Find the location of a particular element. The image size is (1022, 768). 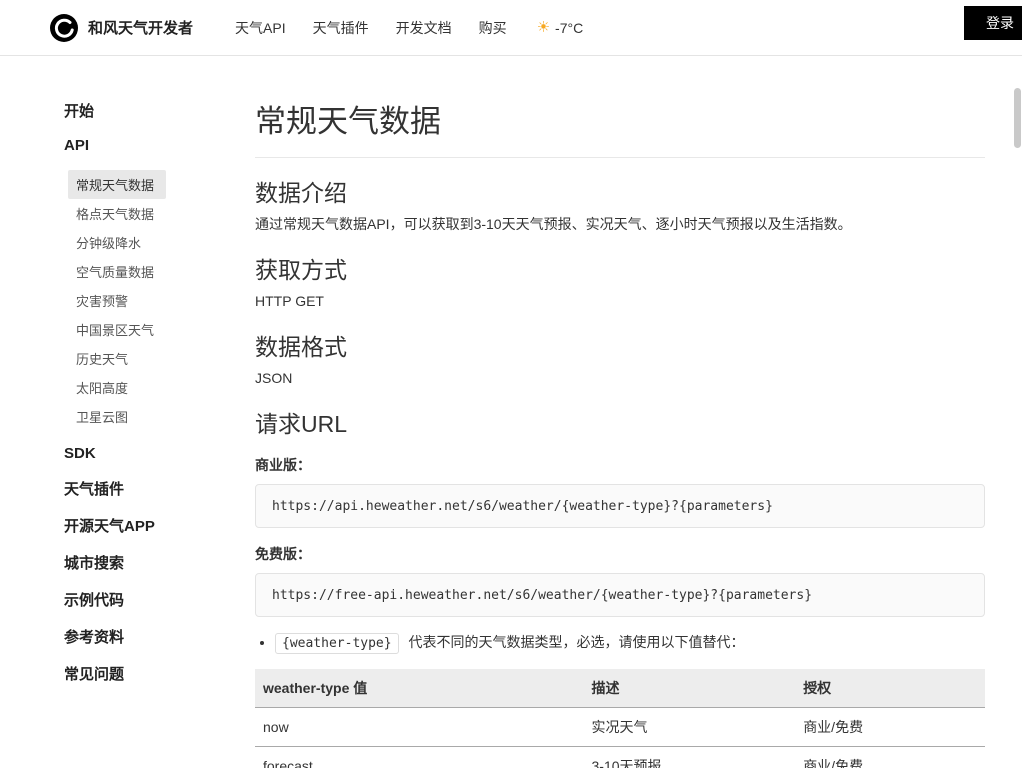

nav-item-weather-api: 天气API is located at coordinates (260, 28).